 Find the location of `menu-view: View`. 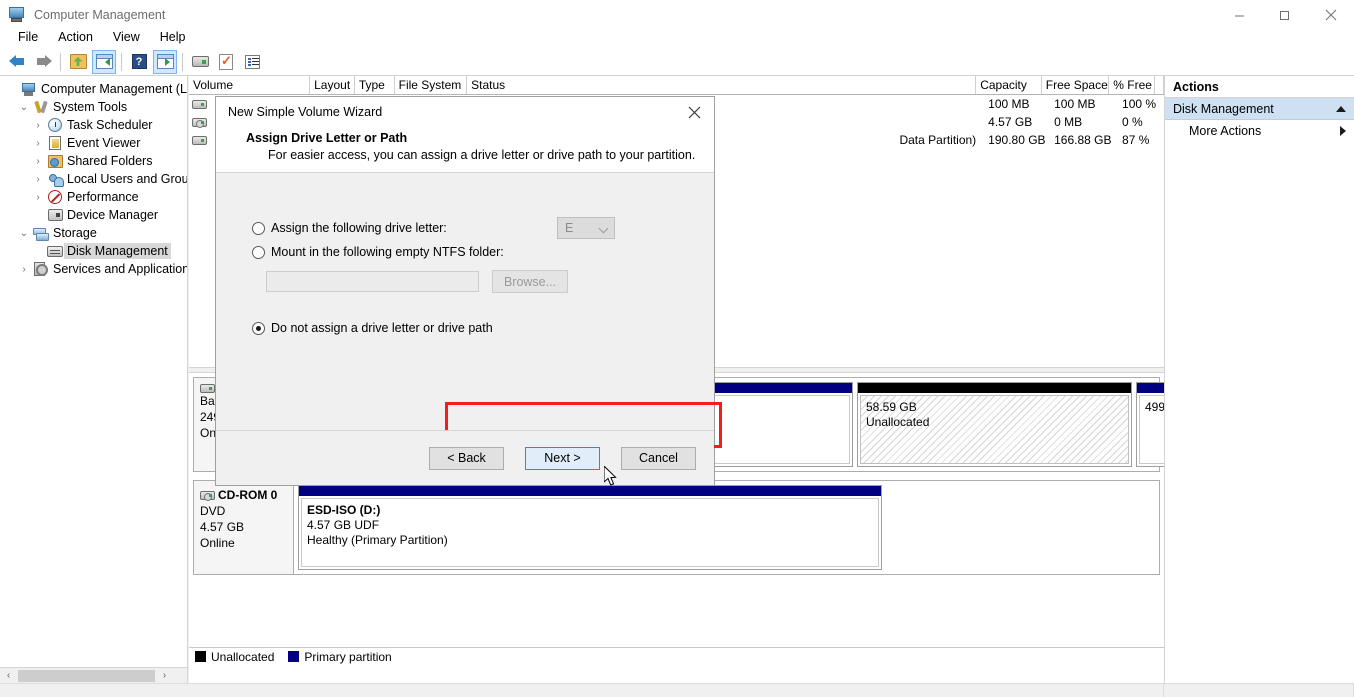

menu-view: View is located at coordinates (126, 37).